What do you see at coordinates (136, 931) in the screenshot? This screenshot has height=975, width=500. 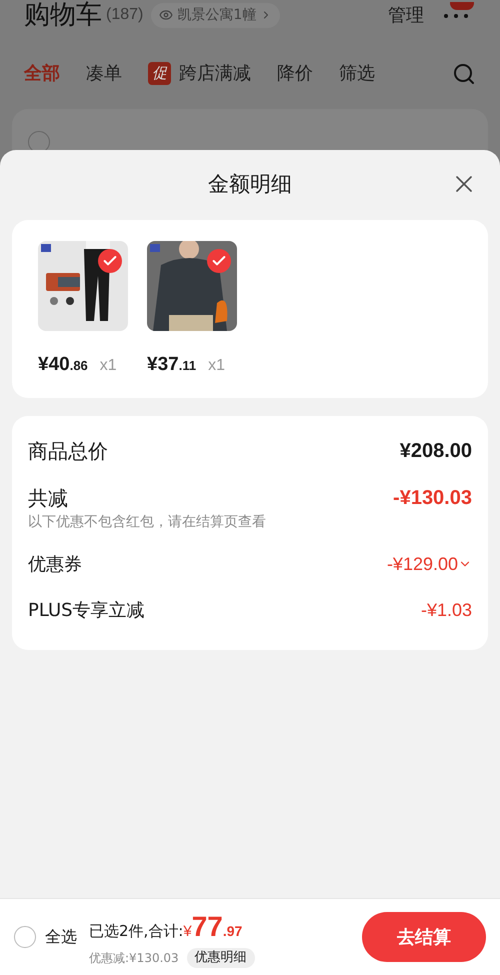 I see `selected-summary: 已选2件,合计:` at bounding box center [136, 931].